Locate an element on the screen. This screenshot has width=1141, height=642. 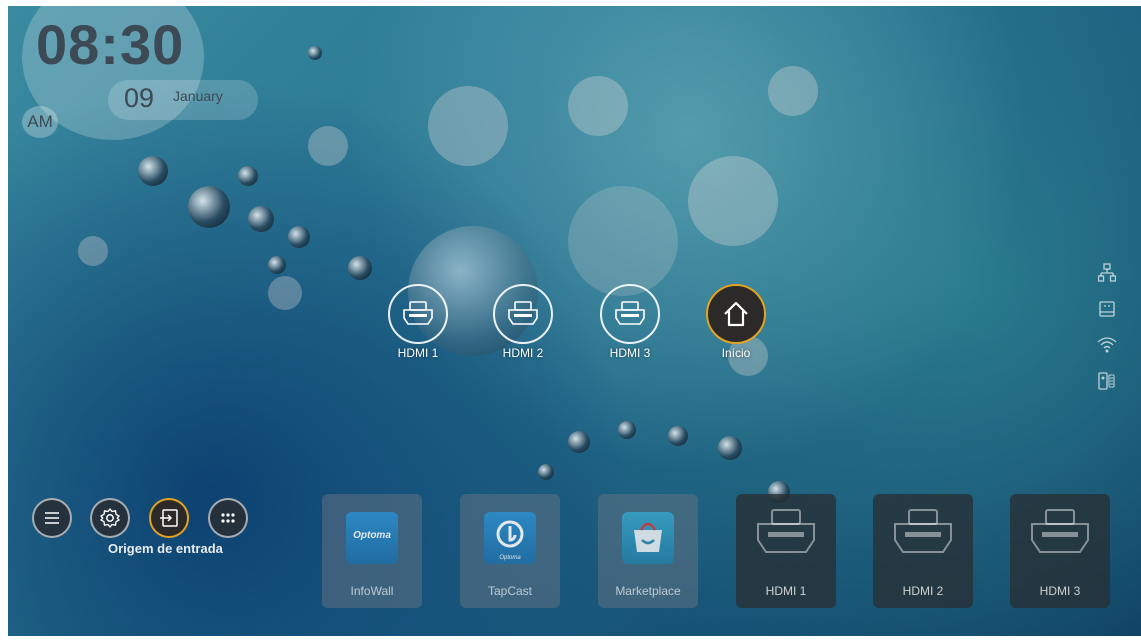
input-source-icon is located at coordinates (169, 518).